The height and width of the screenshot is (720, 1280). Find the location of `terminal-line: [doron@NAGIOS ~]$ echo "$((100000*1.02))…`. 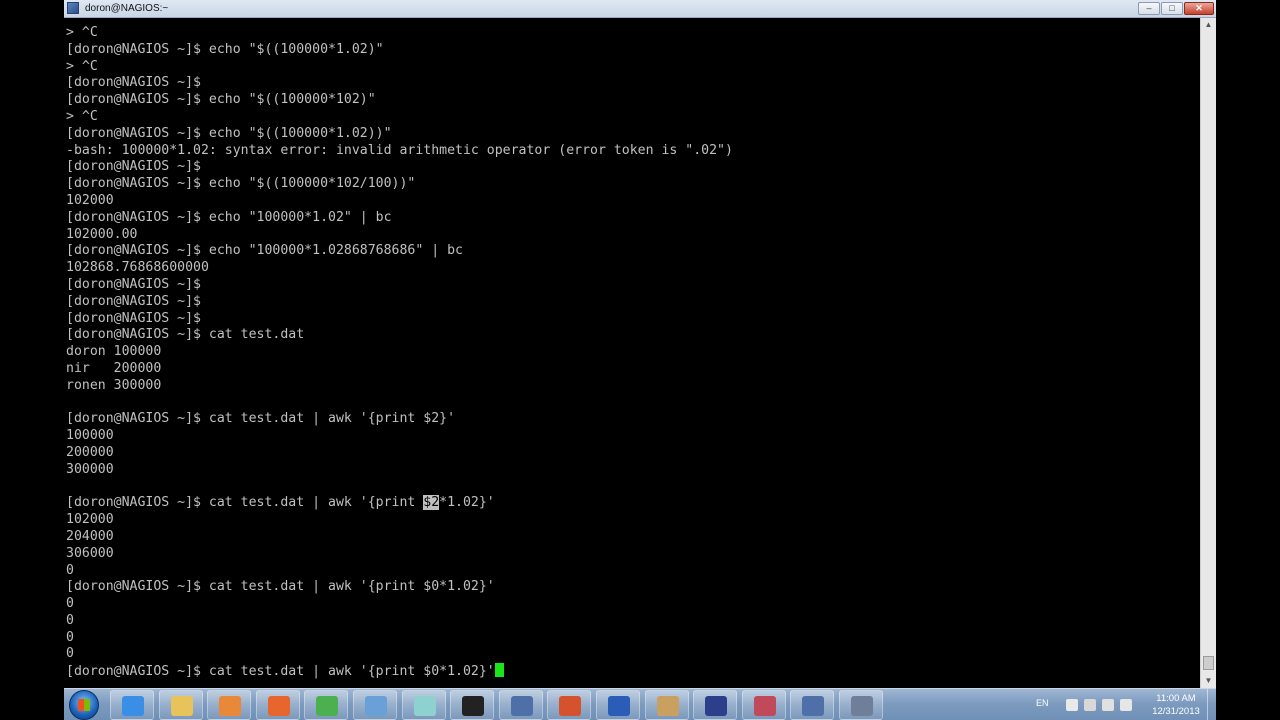

terminal-line: [doron@NAGIOS ~]$ echo "$((100000*1.02))… is located at coordinates (229, 133).